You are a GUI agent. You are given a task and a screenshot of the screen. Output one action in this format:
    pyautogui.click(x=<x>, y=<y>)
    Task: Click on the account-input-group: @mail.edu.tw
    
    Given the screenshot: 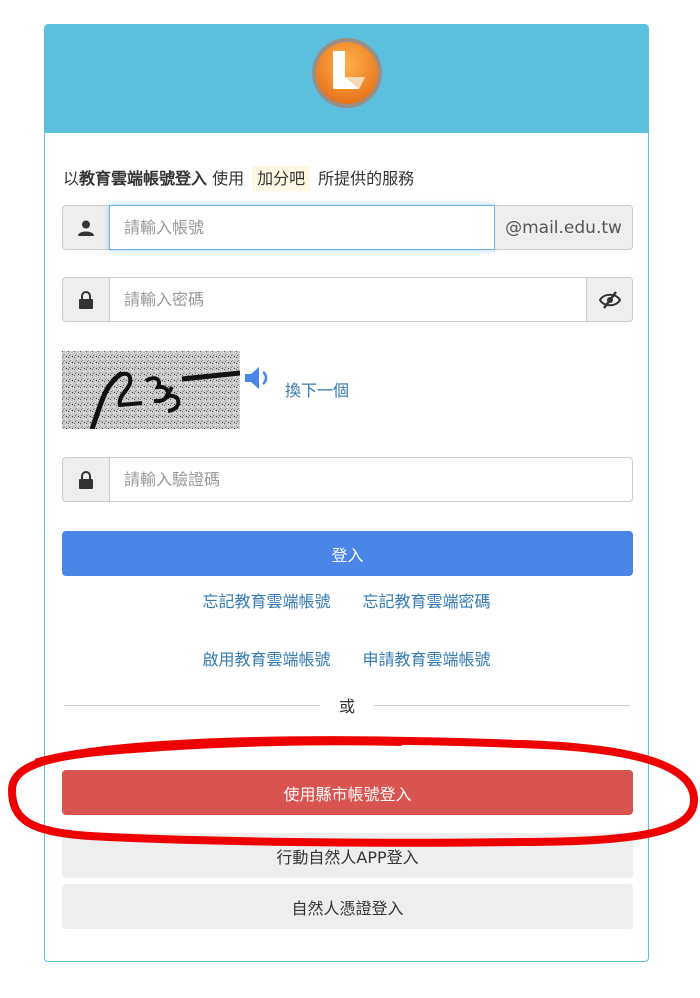 What is the action you would take?
    pyautogui.click(x=347, y=227)
    